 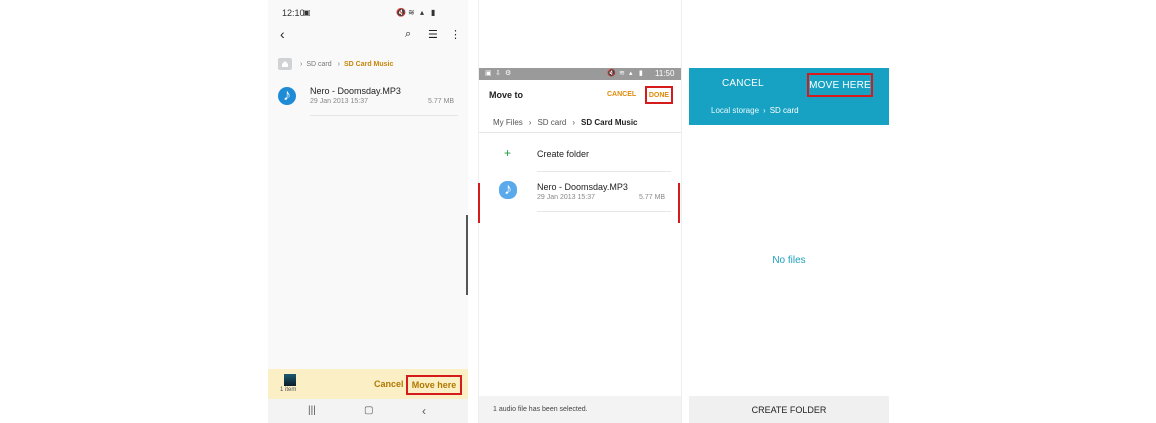 What do you see at coordinates (679, 203) in the screenshot?
I see `scroll-indicator-right` at bounding box center [679, 203].